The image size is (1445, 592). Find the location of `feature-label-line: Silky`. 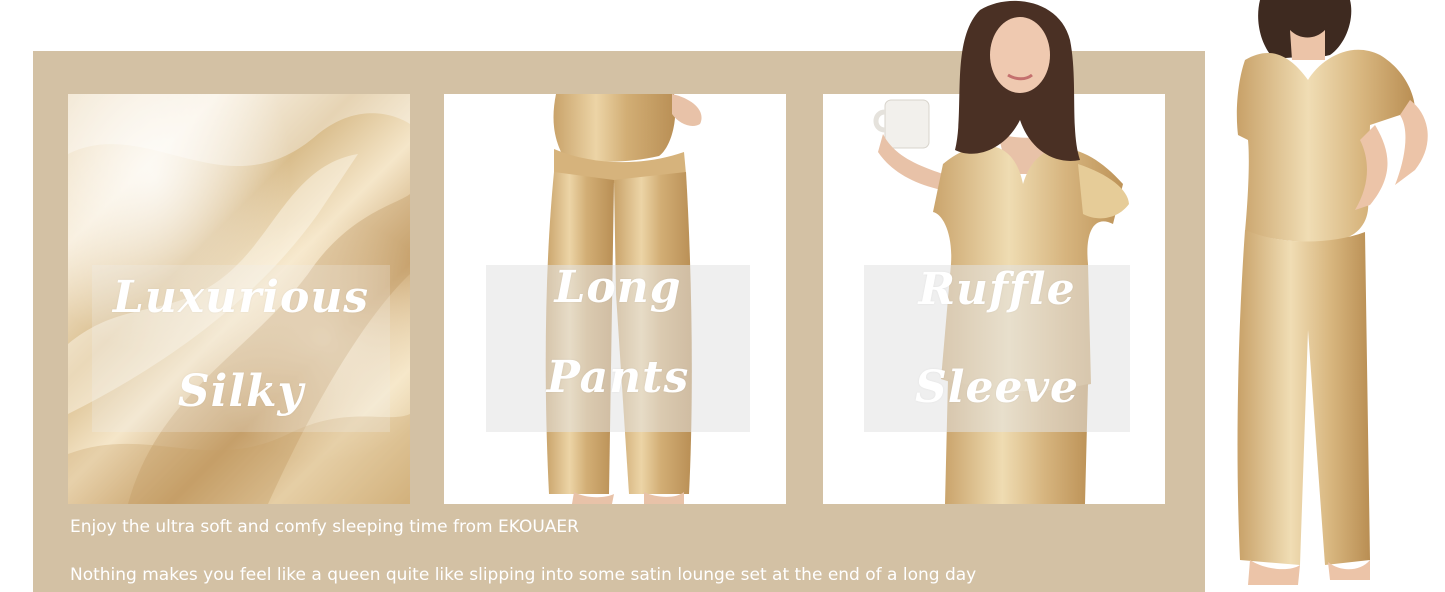

feature-label-line: Silky is located at coordinates (241, 391).